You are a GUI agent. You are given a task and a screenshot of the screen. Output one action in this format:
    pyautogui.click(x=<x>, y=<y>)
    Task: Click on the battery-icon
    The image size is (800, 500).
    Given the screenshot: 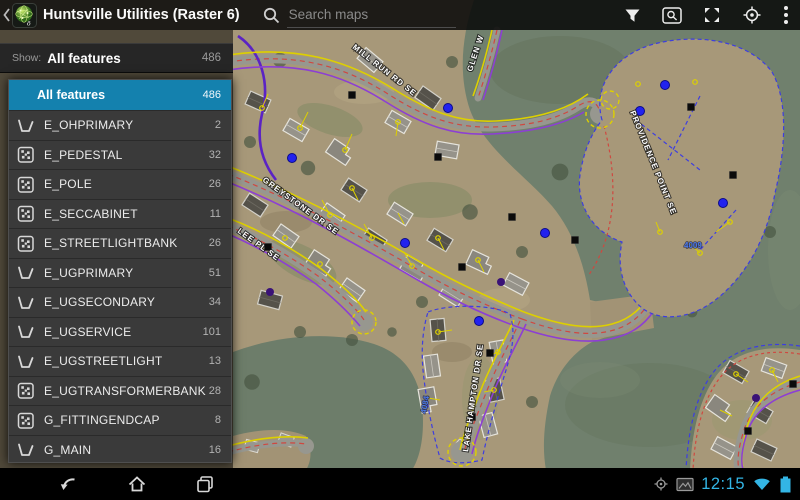 What is the action you would take?
    pyautogui.click(x=785, y=484)
    